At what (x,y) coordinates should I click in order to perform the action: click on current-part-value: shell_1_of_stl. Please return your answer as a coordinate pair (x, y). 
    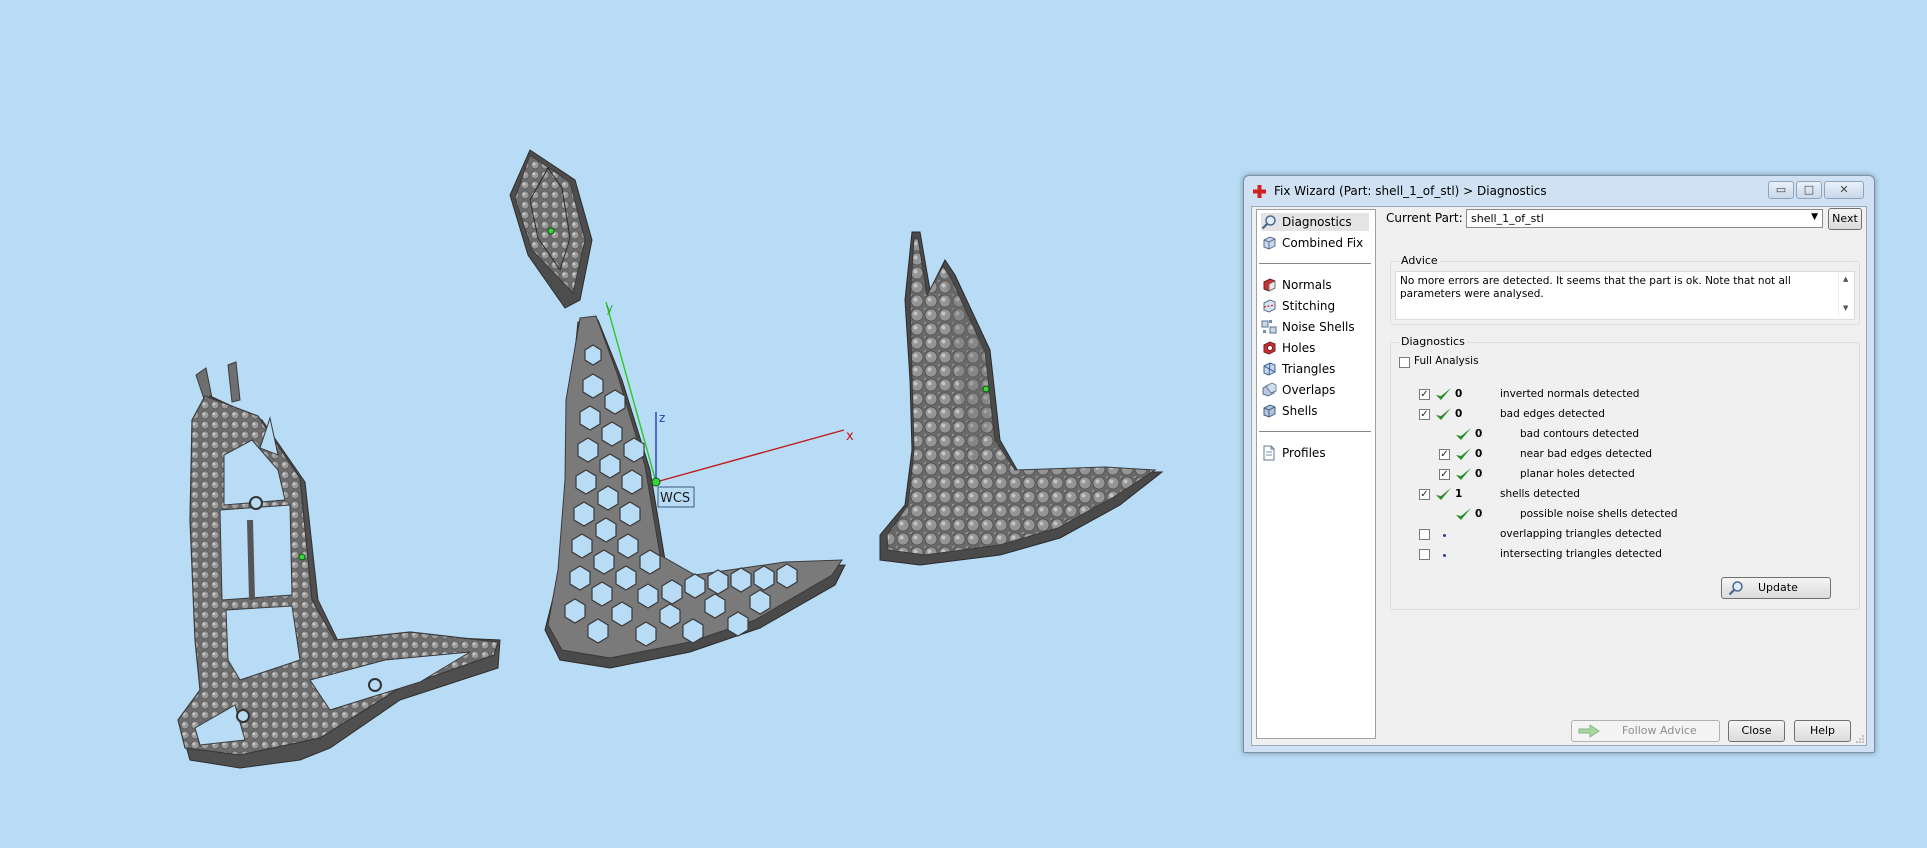
    Looking at the image, I should click on (1507, 218).